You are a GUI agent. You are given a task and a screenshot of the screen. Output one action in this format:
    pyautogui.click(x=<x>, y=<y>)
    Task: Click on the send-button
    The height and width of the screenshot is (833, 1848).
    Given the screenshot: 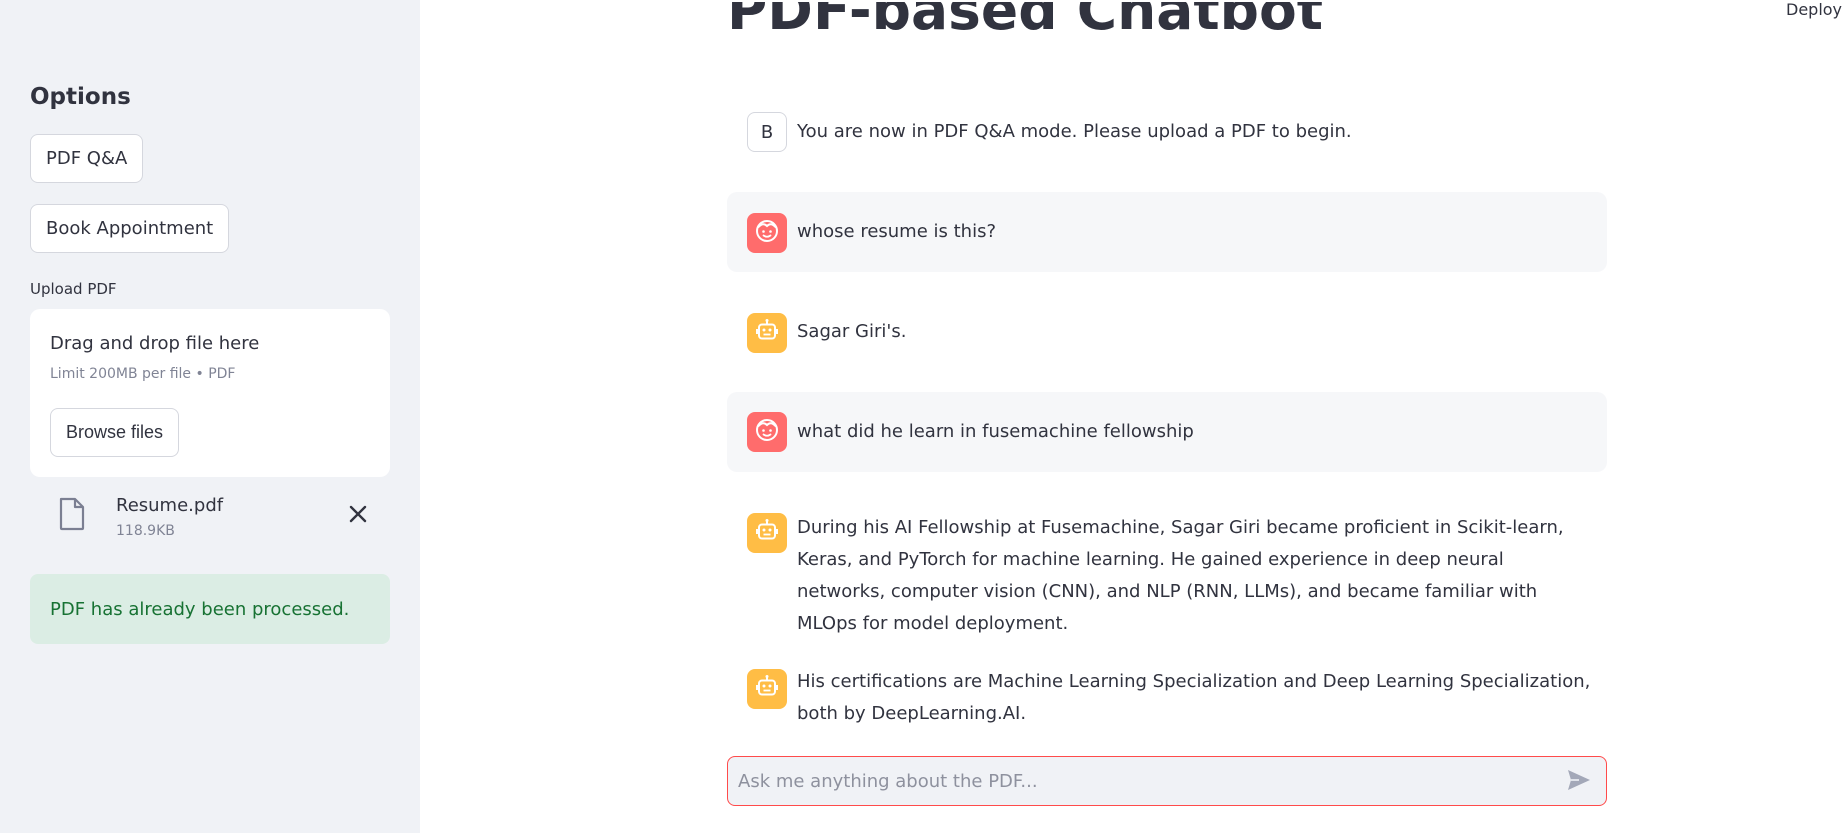 What is the action you would take?
    pyautogui.click(x=1579, y=782)
    